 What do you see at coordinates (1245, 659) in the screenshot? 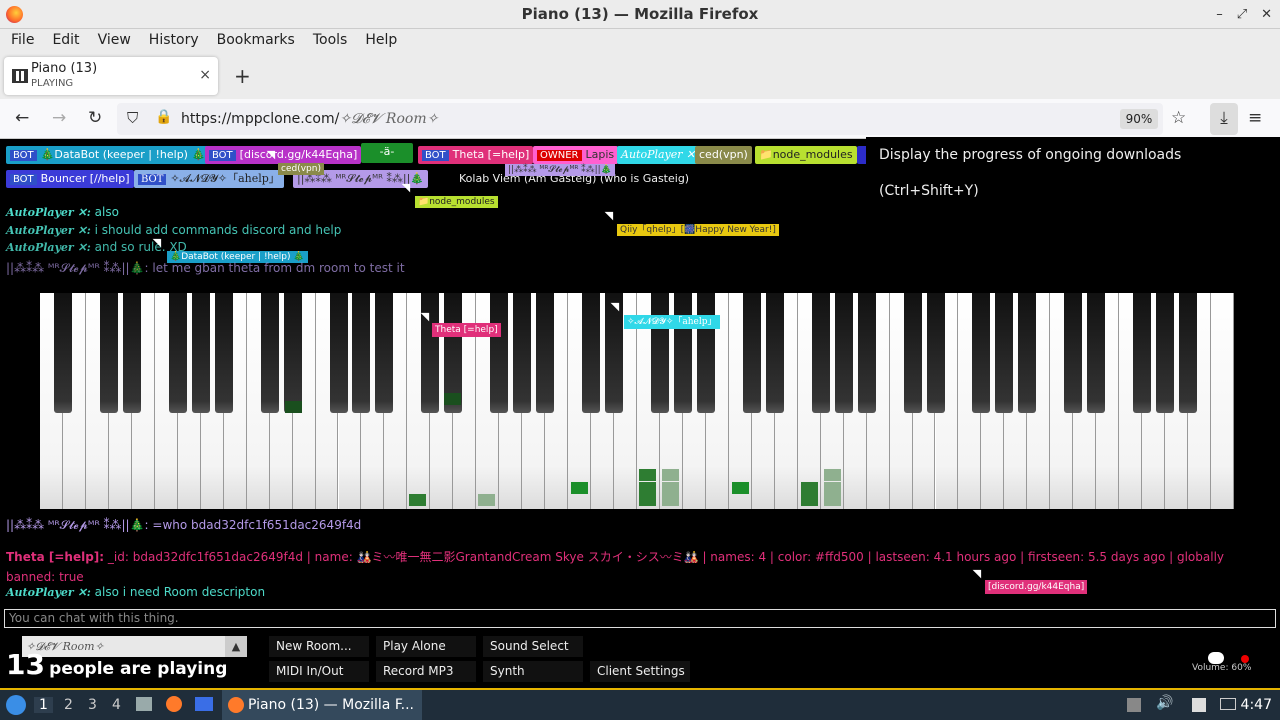
I see `recording-indicator-icon` at bounding box center [1245, 659].